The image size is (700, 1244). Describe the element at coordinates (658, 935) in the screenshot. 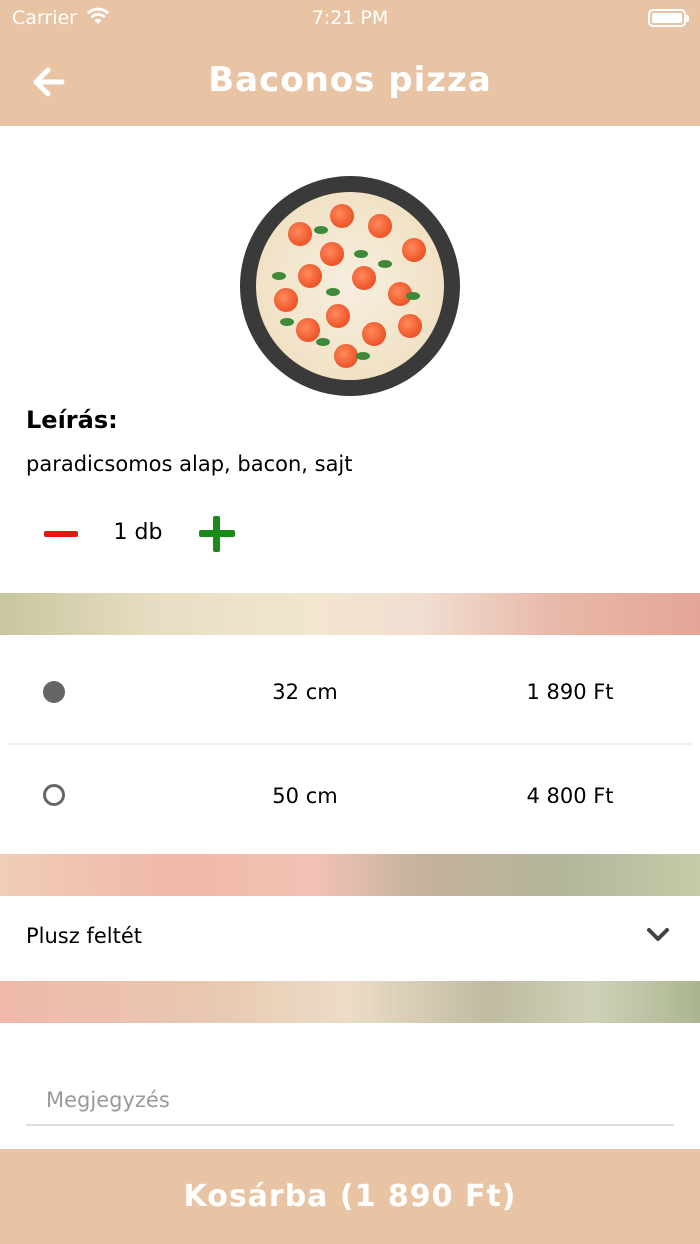

I see `chevron-down-icon` at that location.